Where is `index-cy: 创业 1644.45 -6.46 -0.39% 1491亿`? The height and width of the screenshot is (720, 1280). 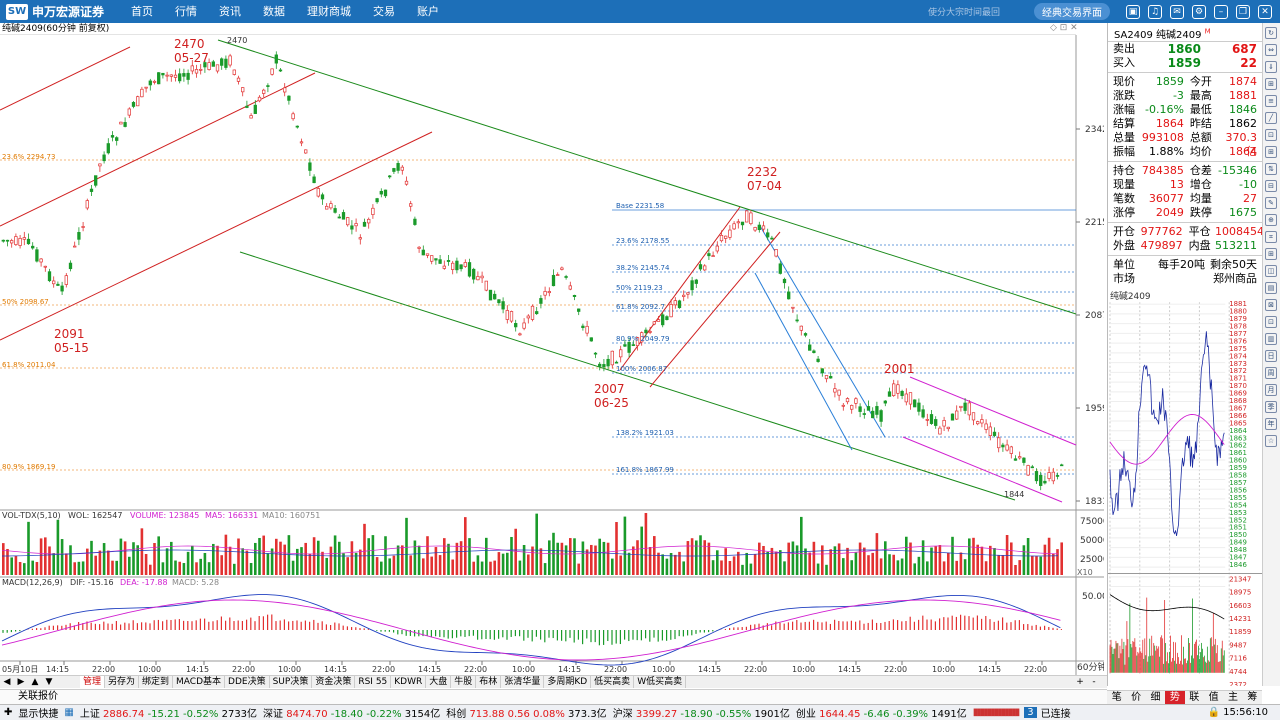
index-cy: 创业 1644.45 -6.46 -0.39% 1491亿 is located at coordinates (881, 712).